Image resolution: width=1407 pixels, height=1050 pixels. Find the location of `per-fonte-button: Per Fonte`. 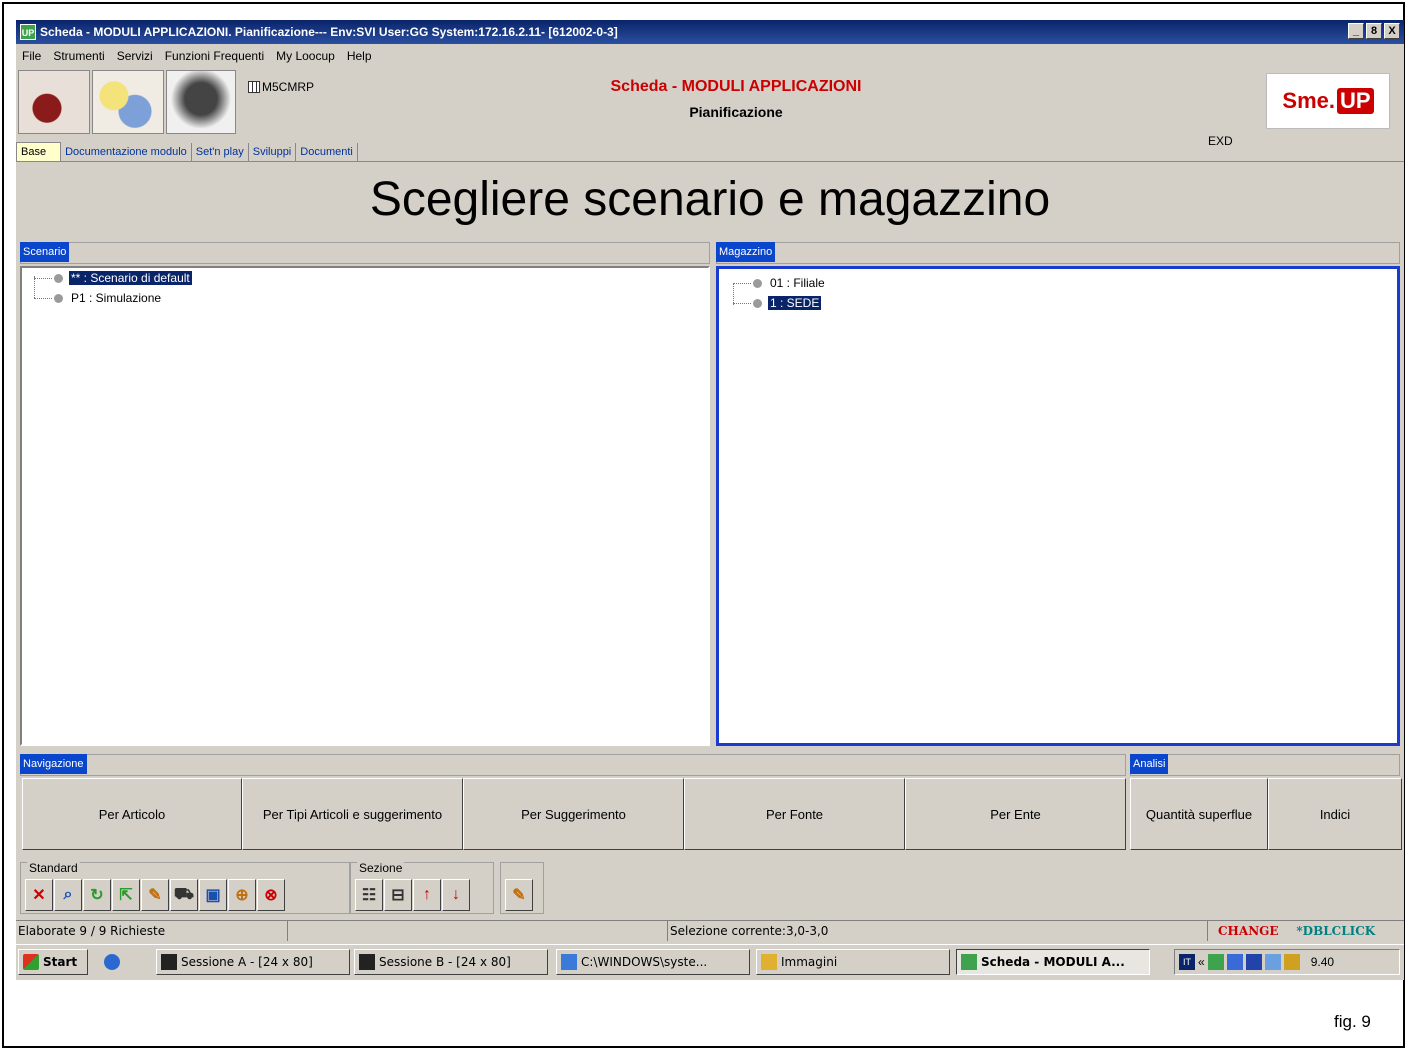

per-fonte-button: Per Fonte is located at coordinates (794, 814).